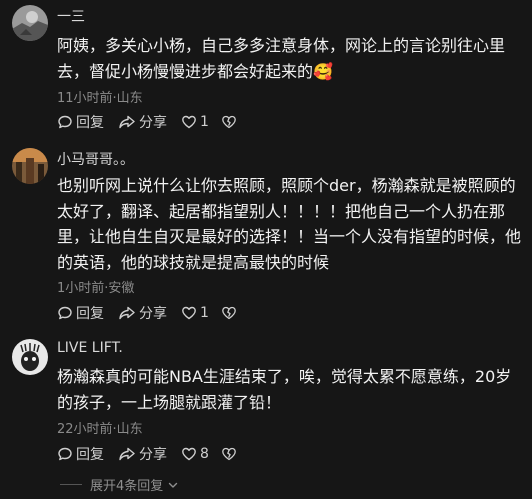  Describe the element at coordinates (71, 16) in the screenshot. I see `username: 一三` at that location.